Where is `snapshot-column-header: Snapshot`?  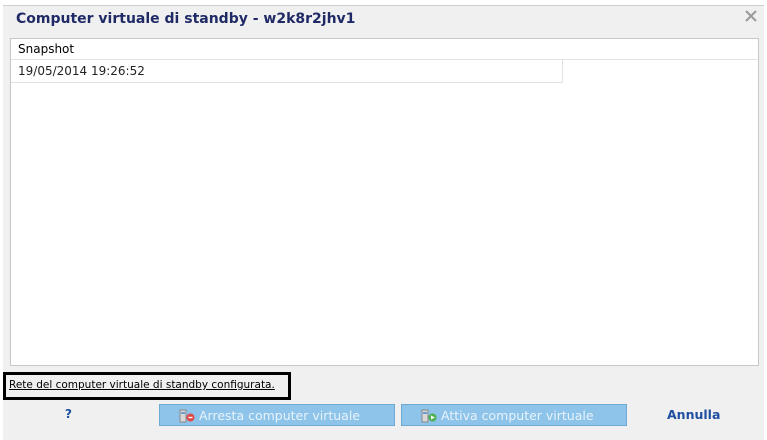 snapshot-column-header: Snapshot is located at coordinates (384, 49).